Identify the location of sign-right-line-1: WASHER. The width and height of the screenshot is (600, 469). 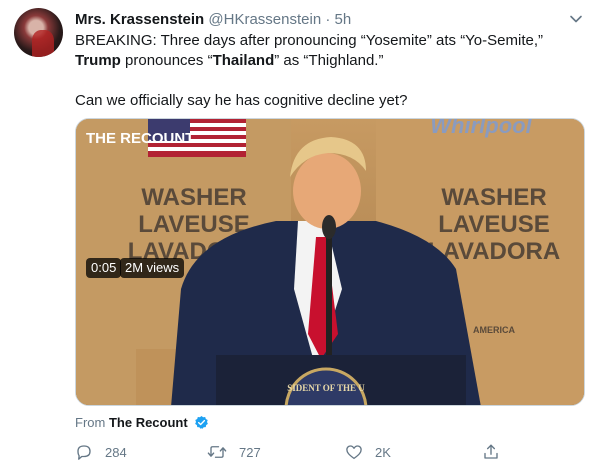
(493, 197).